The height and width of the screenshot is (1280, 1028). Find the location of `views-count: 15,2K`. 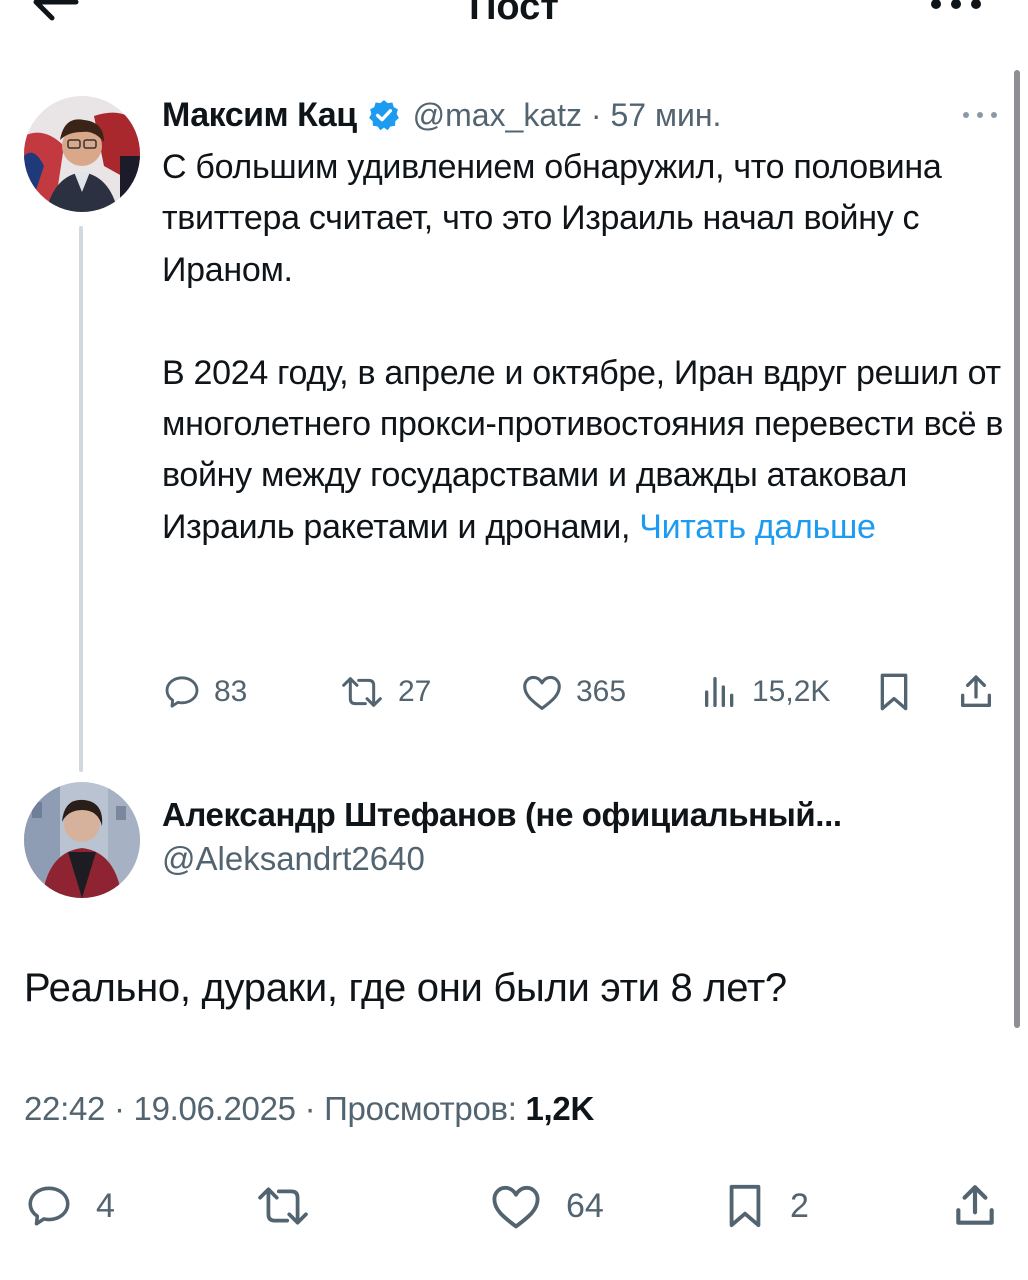

views-count: 15,2K is located at coordinates (791, 691).